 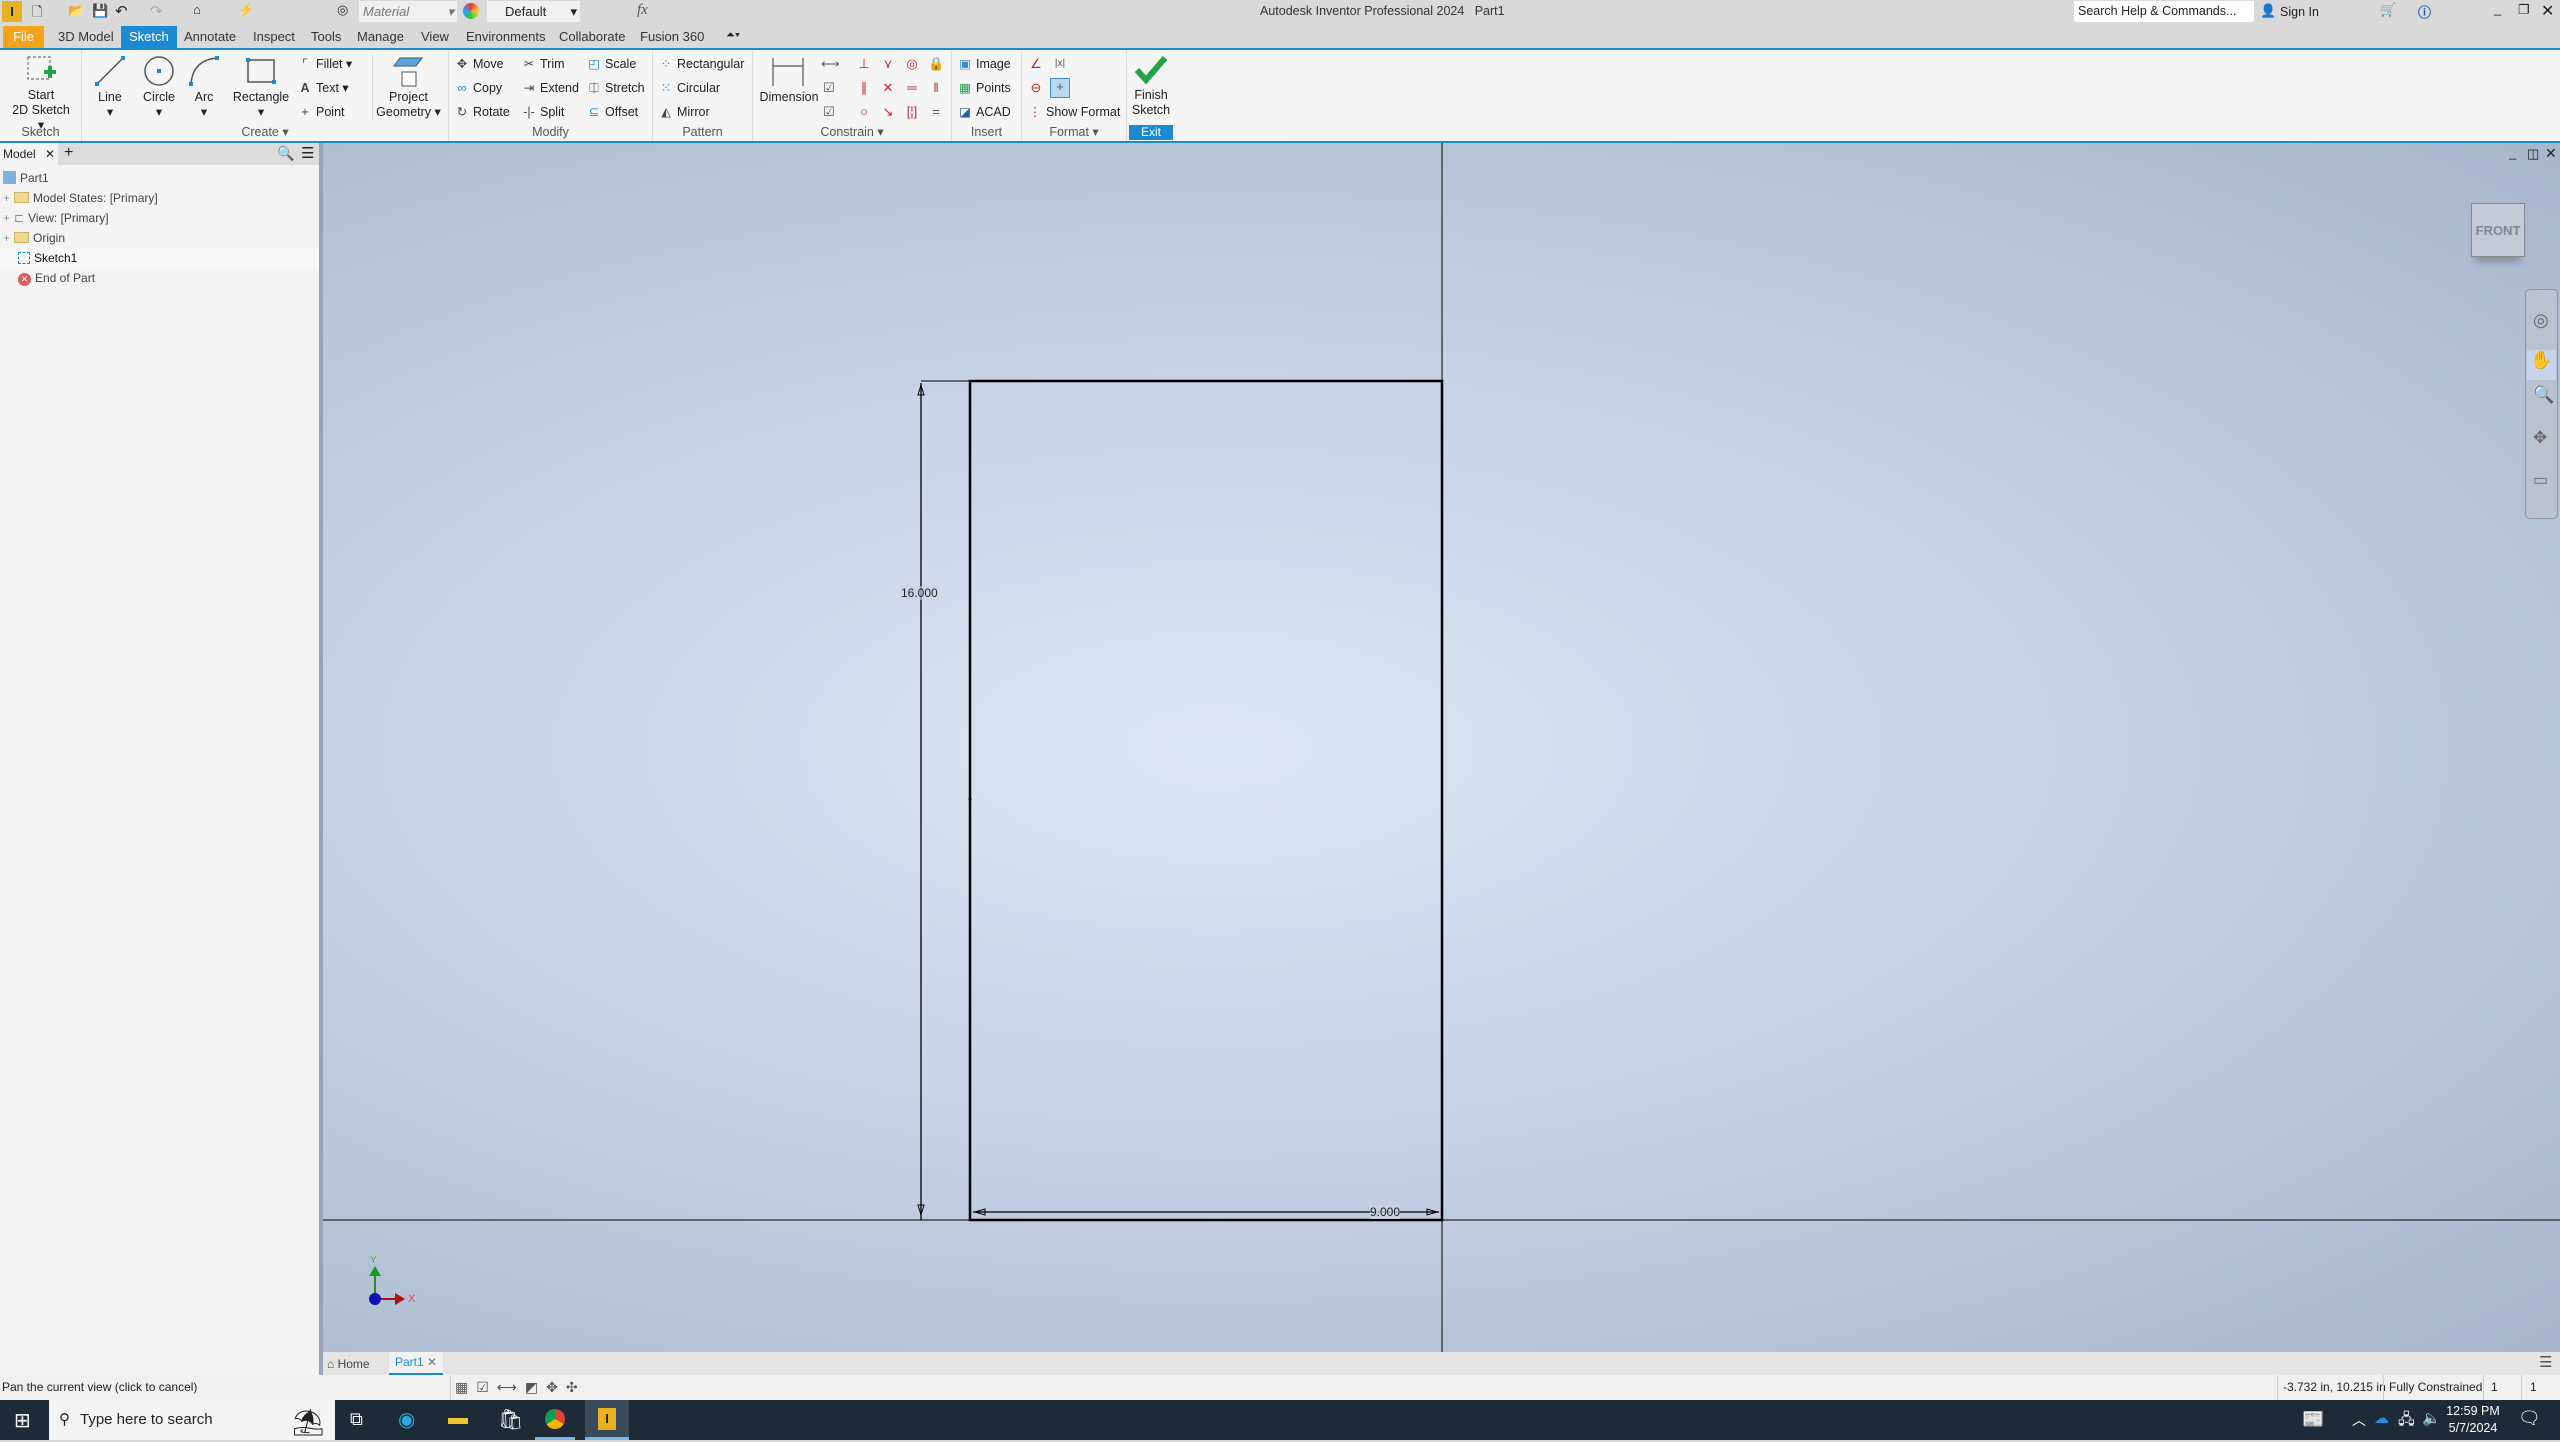 What do you see at coordinates (556, 1387) in the screenshot?
I see `move-constraint-icon: ✥` at bounding box center [556, 1387].